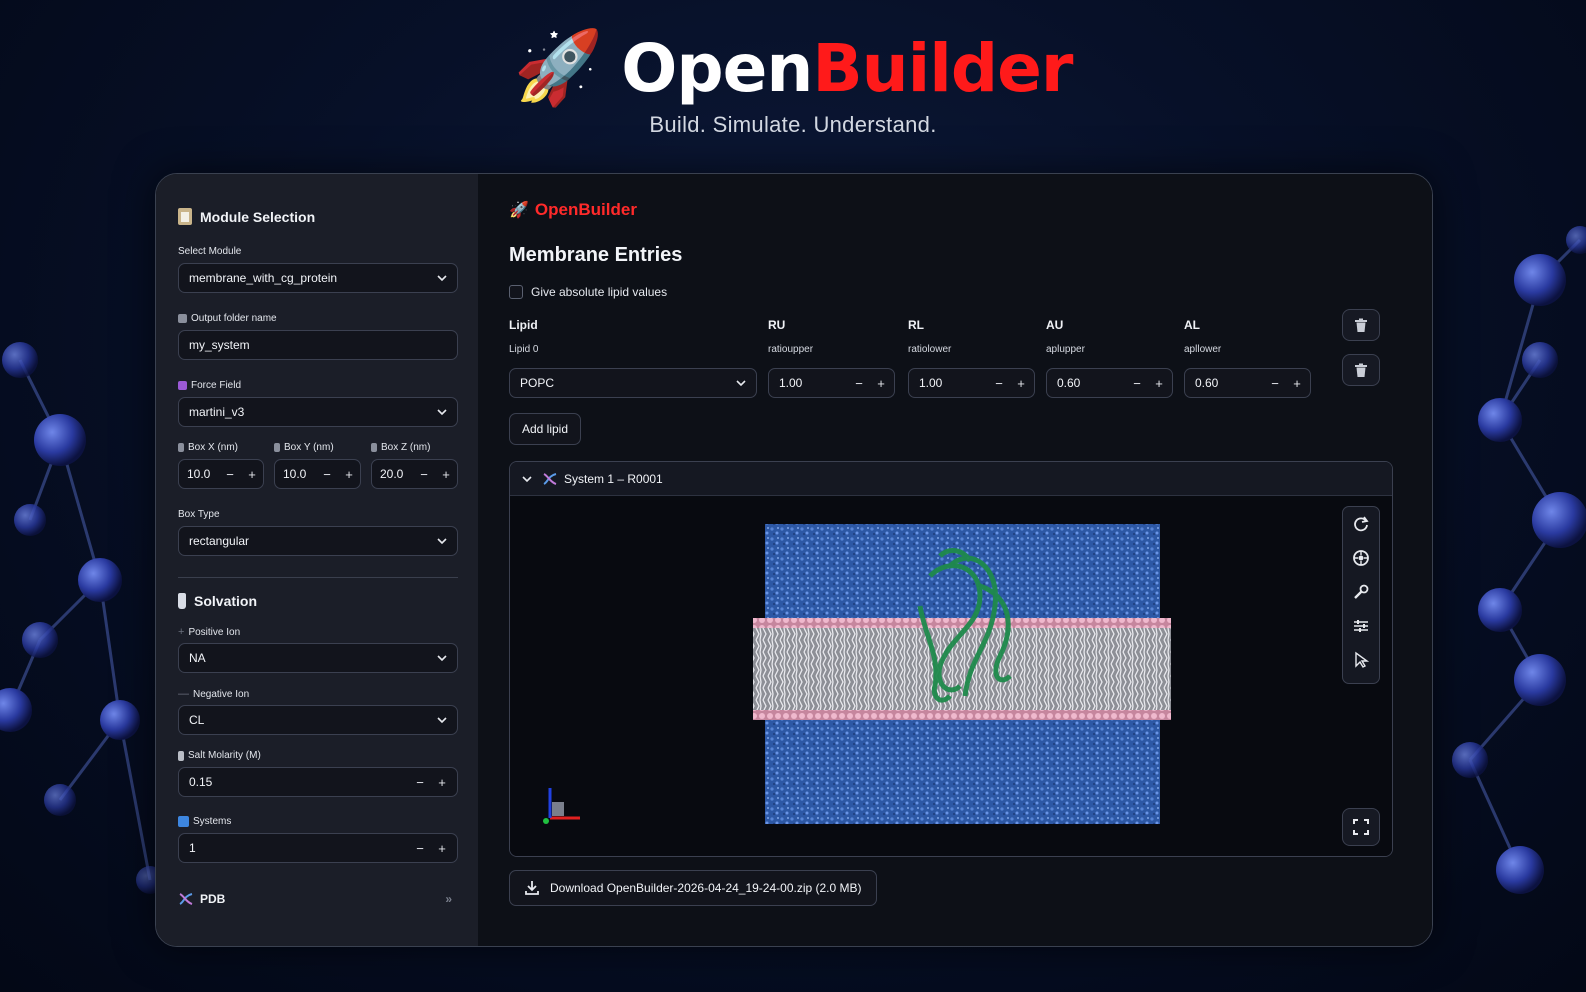 This screenshot has width=1586, height=992. I want to click on download-icon, so click(532, 888).